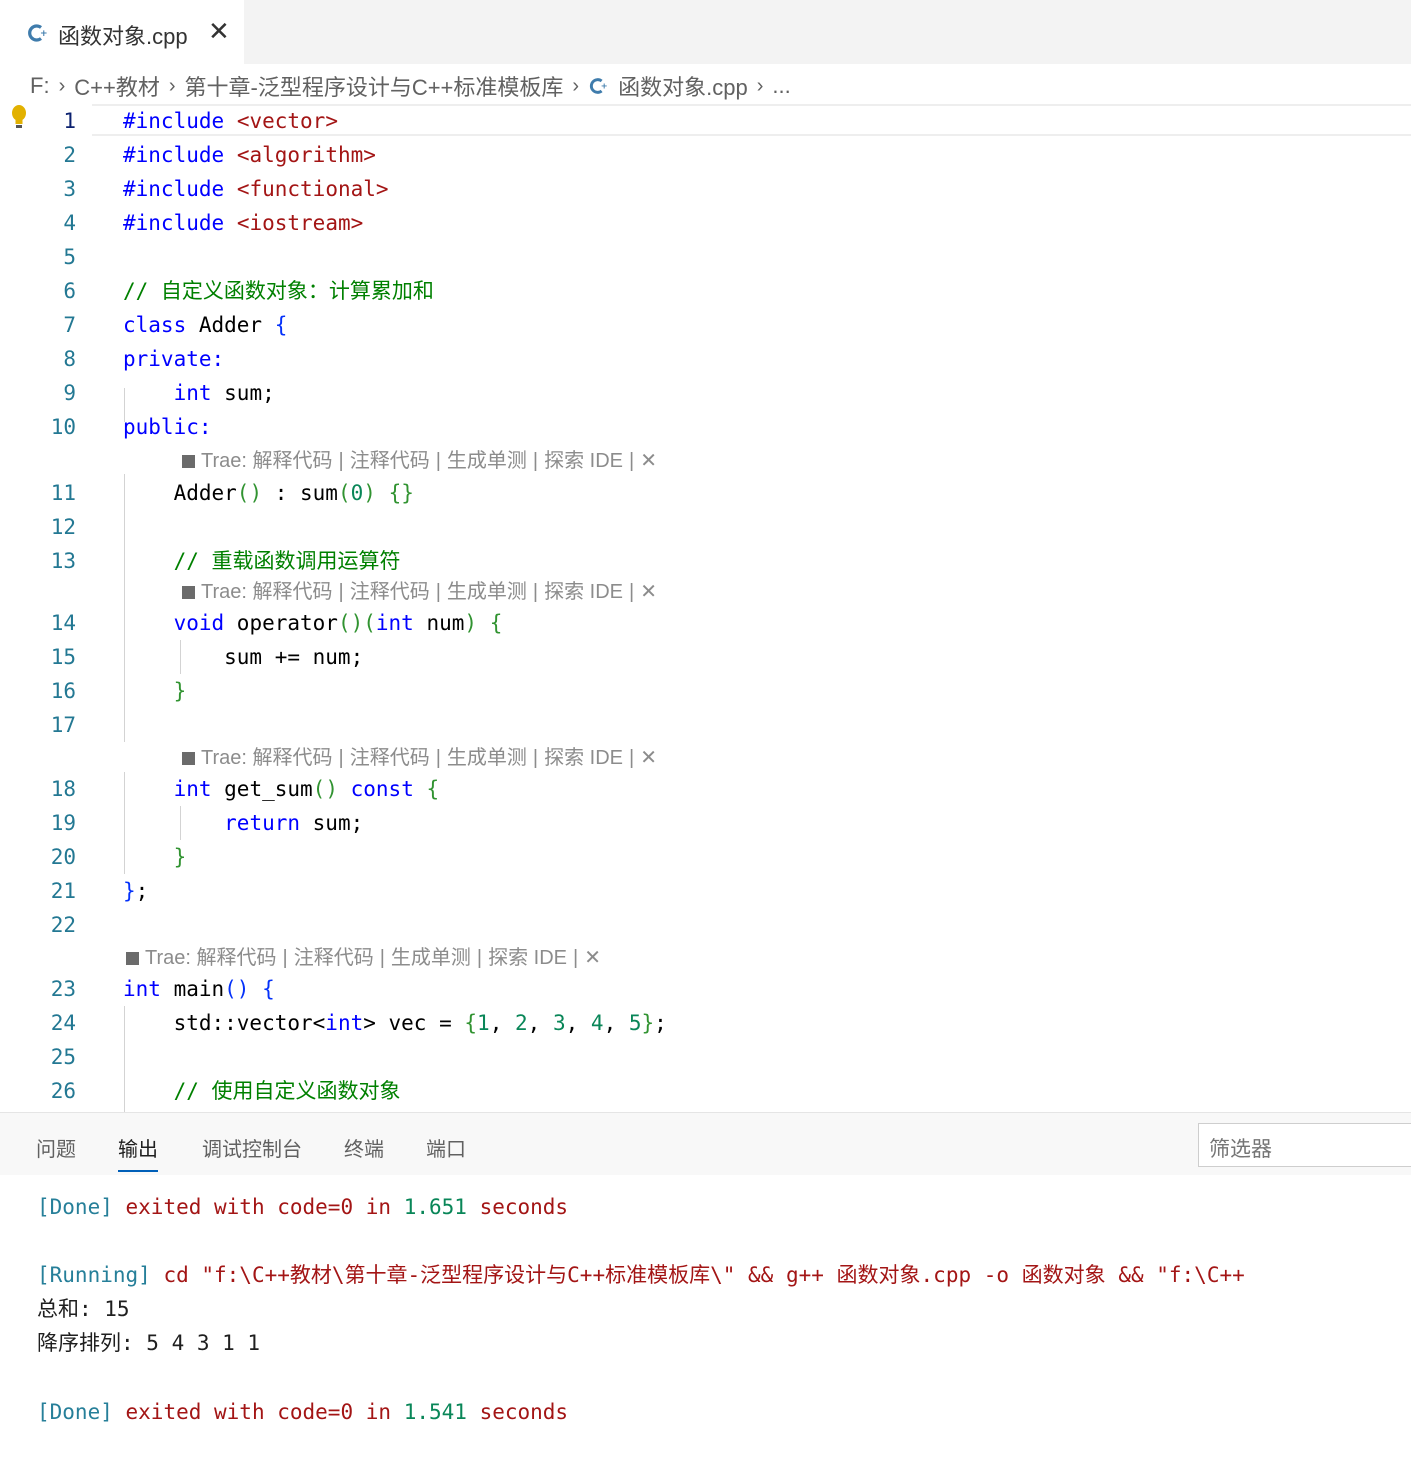 This screenshot has height=1468, width=1411. Describe the element at coordinates (249, 155) in the screenshot. I see `code-text: #include <algorithm>` at that location.